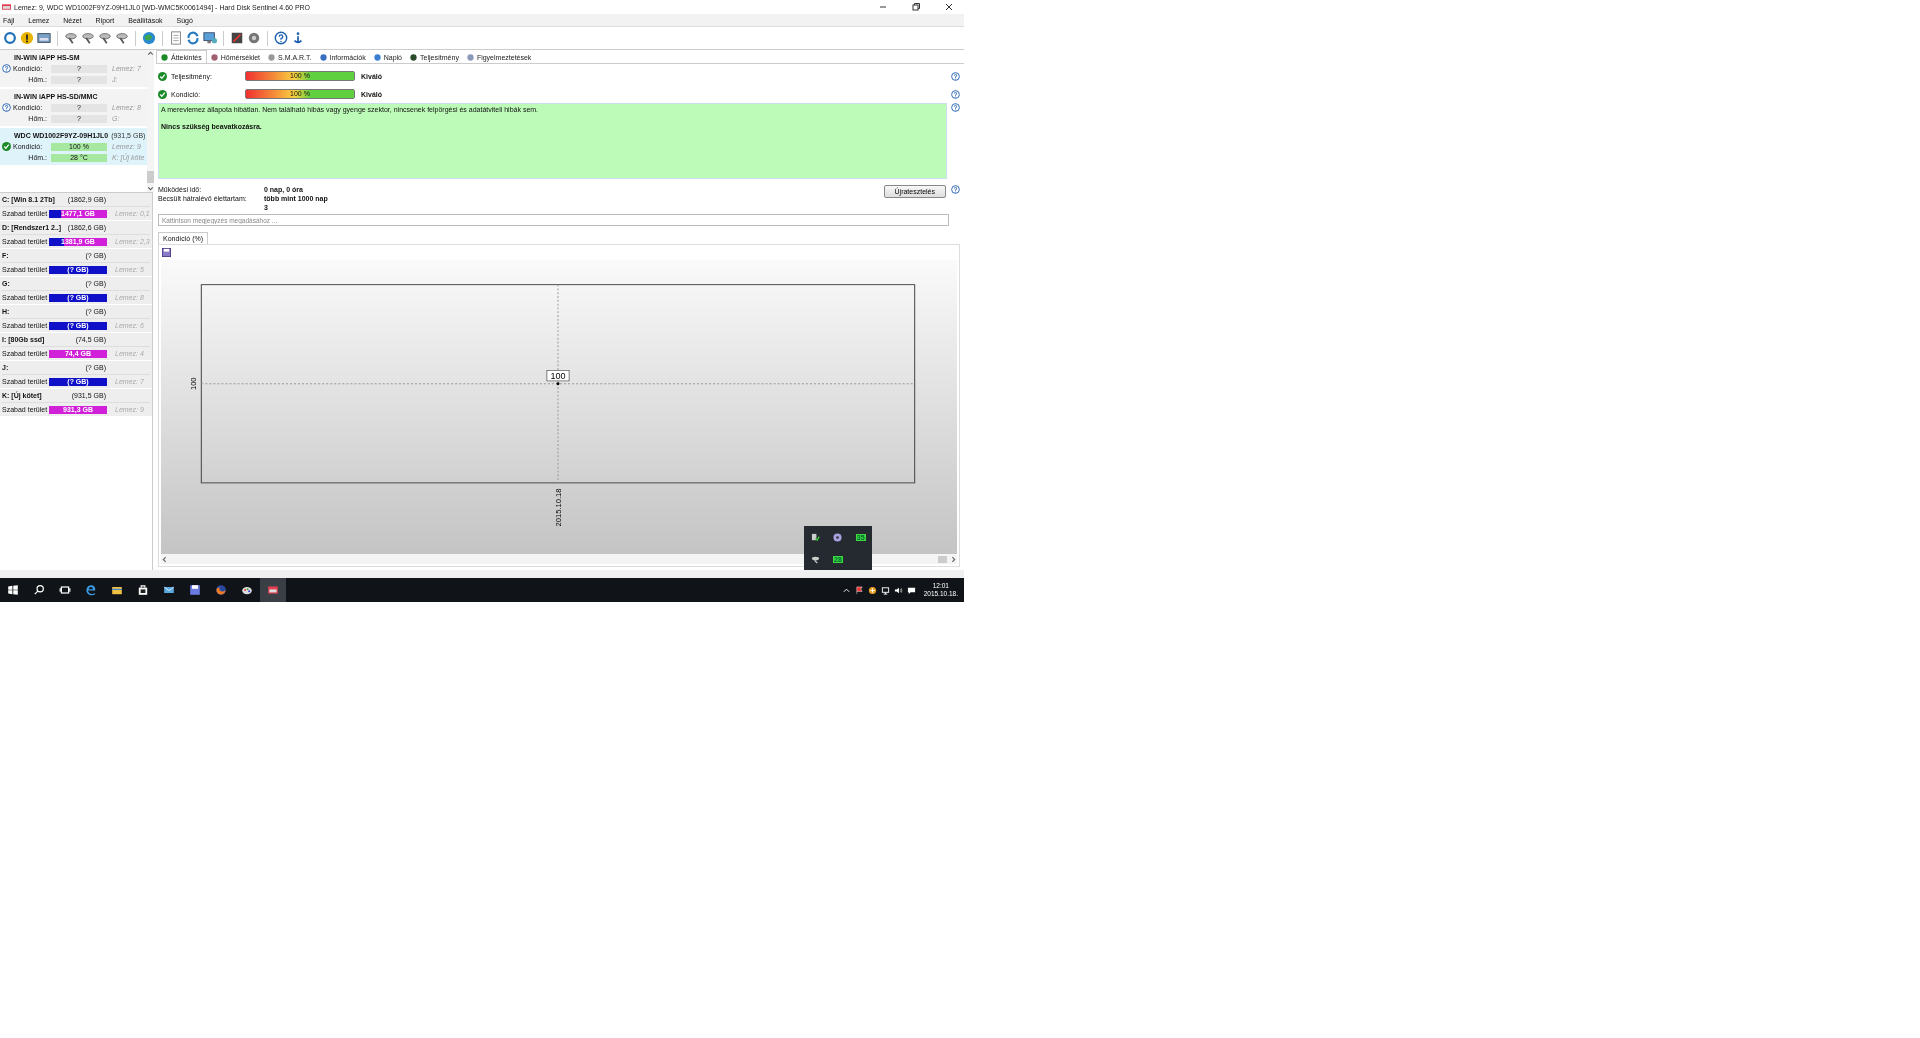  What do you see at coordinates (949, 7) in the screenshot?
I see `close-button` at bounding box center [949, 7].